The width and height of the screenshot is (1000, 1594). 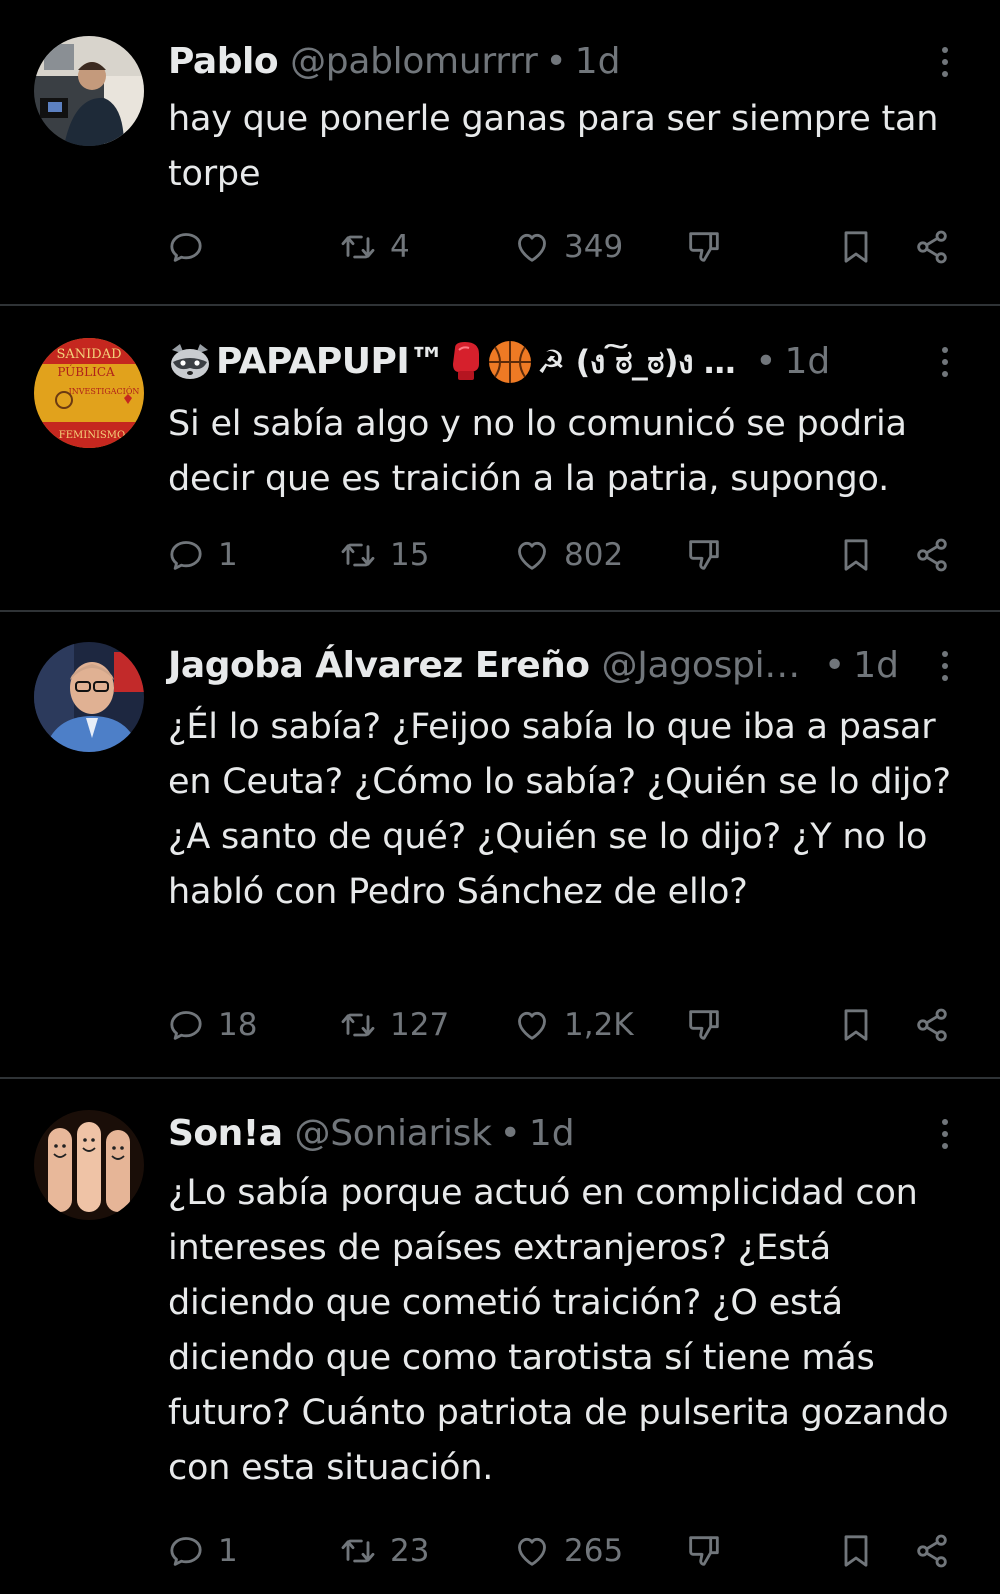 What do you see at coordinates (414, 62) in the screenshot?
I see `user-handle: @pablomurrrr` at bounding box center [414, 62].